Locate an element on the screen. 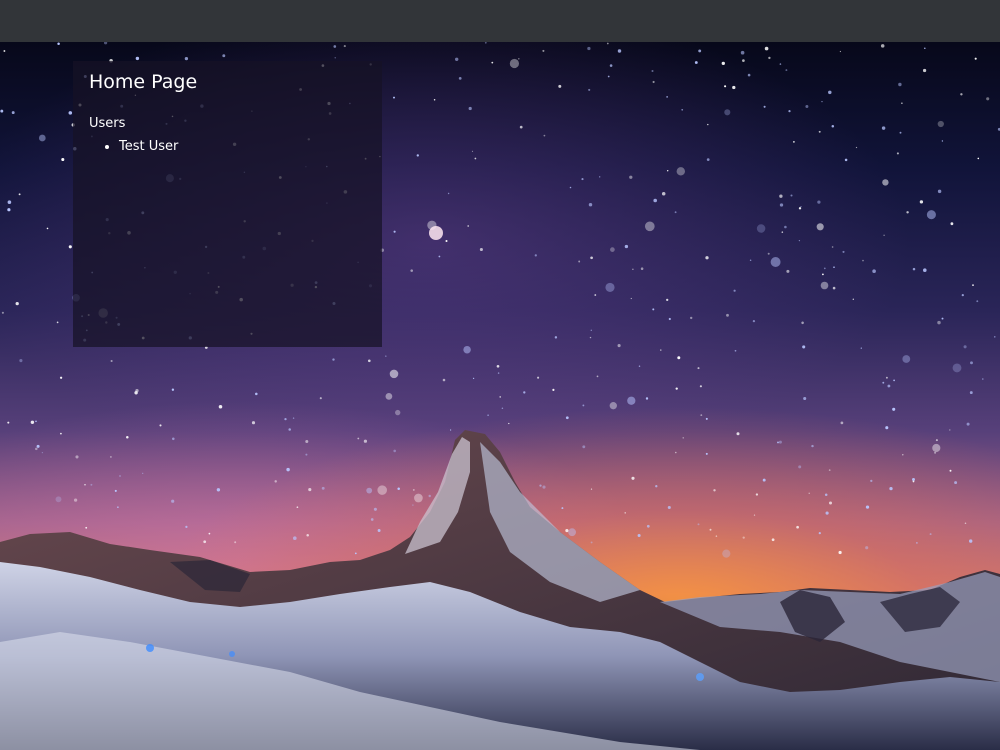 Image resolution: width=1000 pixels, height=750 pixels. home-panel: Home Page Users Test User is located at coordinates (227, 204).